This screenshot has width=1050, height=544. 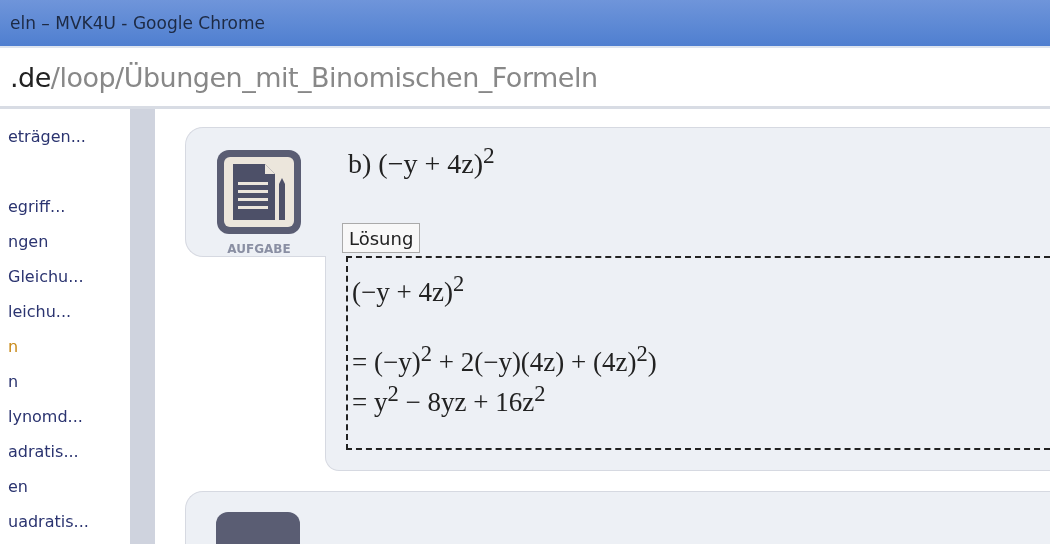 I want to click on formula-line: (−y + 4z)$^{2}$, so click(x=409, y=289).